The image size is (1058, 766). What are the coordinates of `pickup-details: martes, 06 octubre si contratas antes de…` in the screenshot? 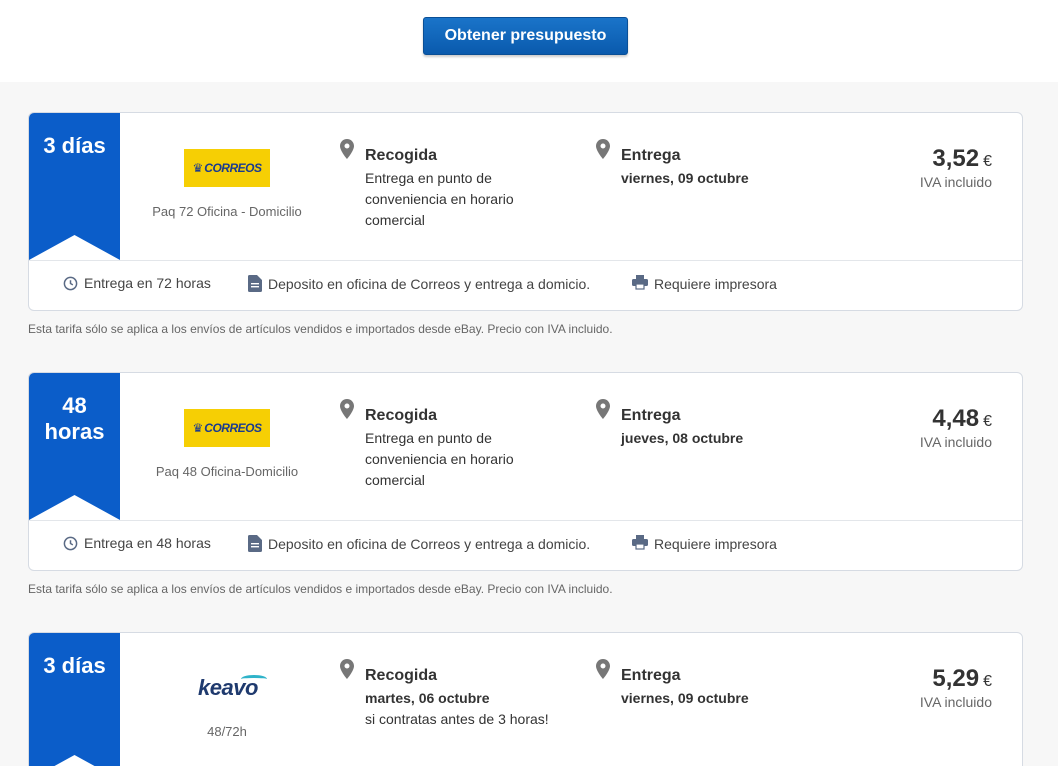 It's located at (457, 709).